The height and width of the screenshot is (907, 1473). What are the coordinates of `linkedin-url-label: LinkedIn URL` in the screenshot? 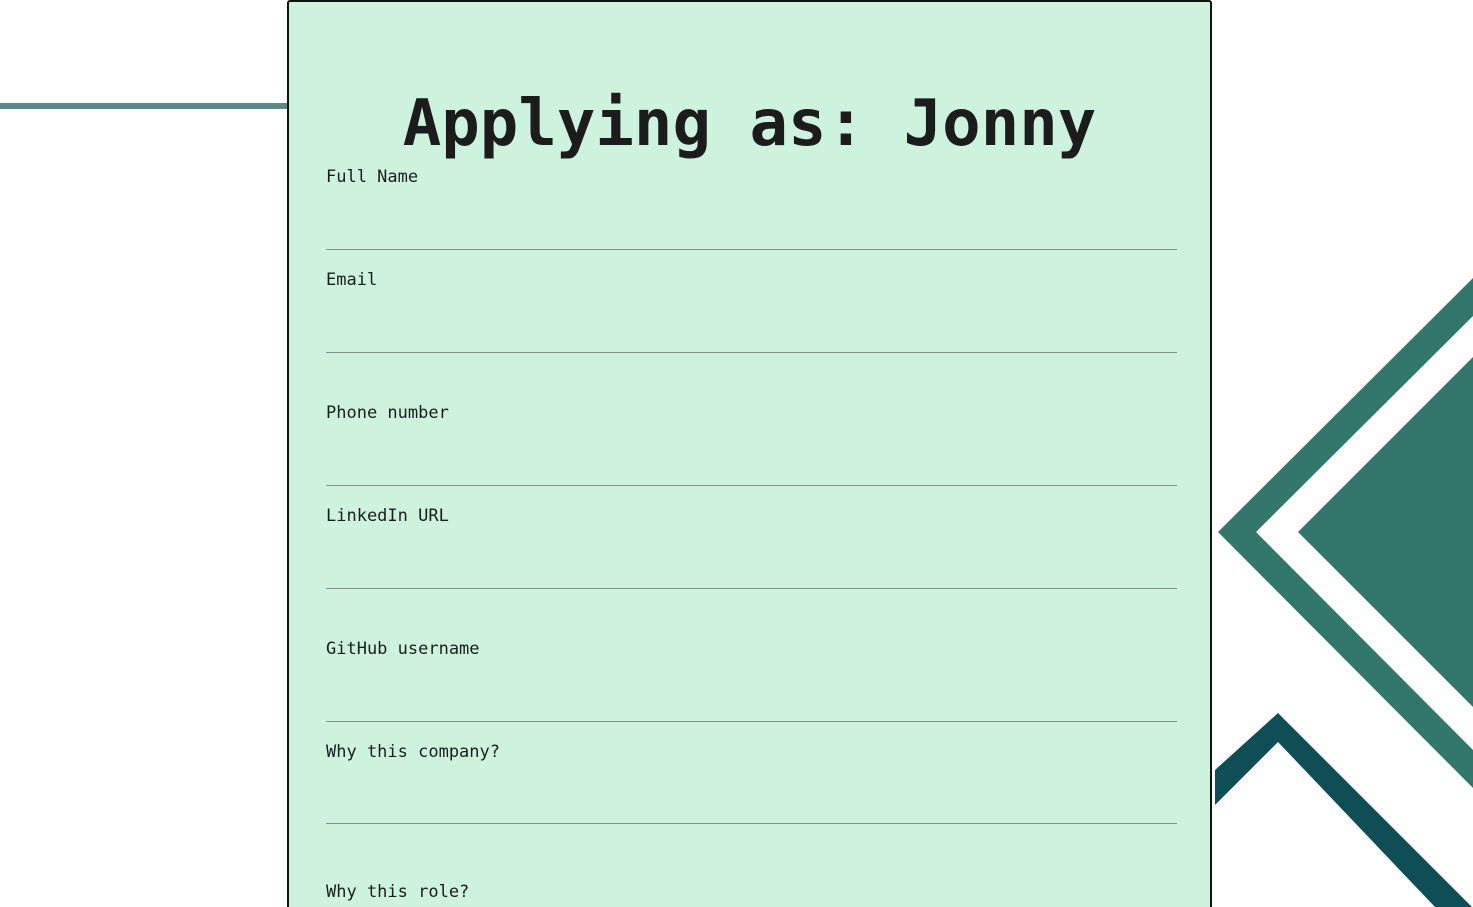 It's located at (387, 516).